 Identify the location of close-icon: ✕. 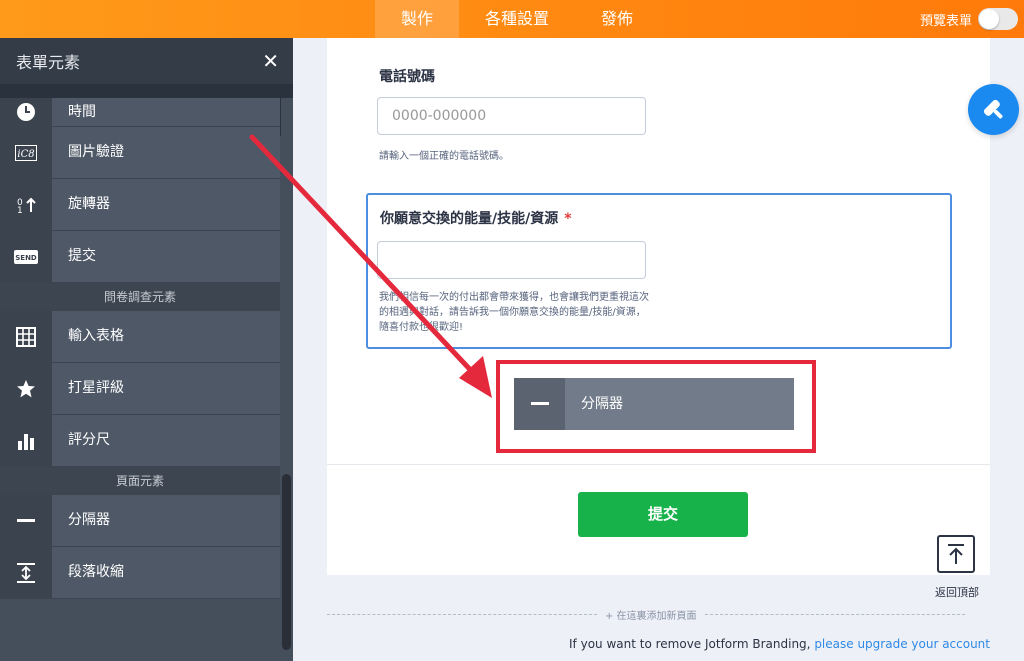
(270, 61).